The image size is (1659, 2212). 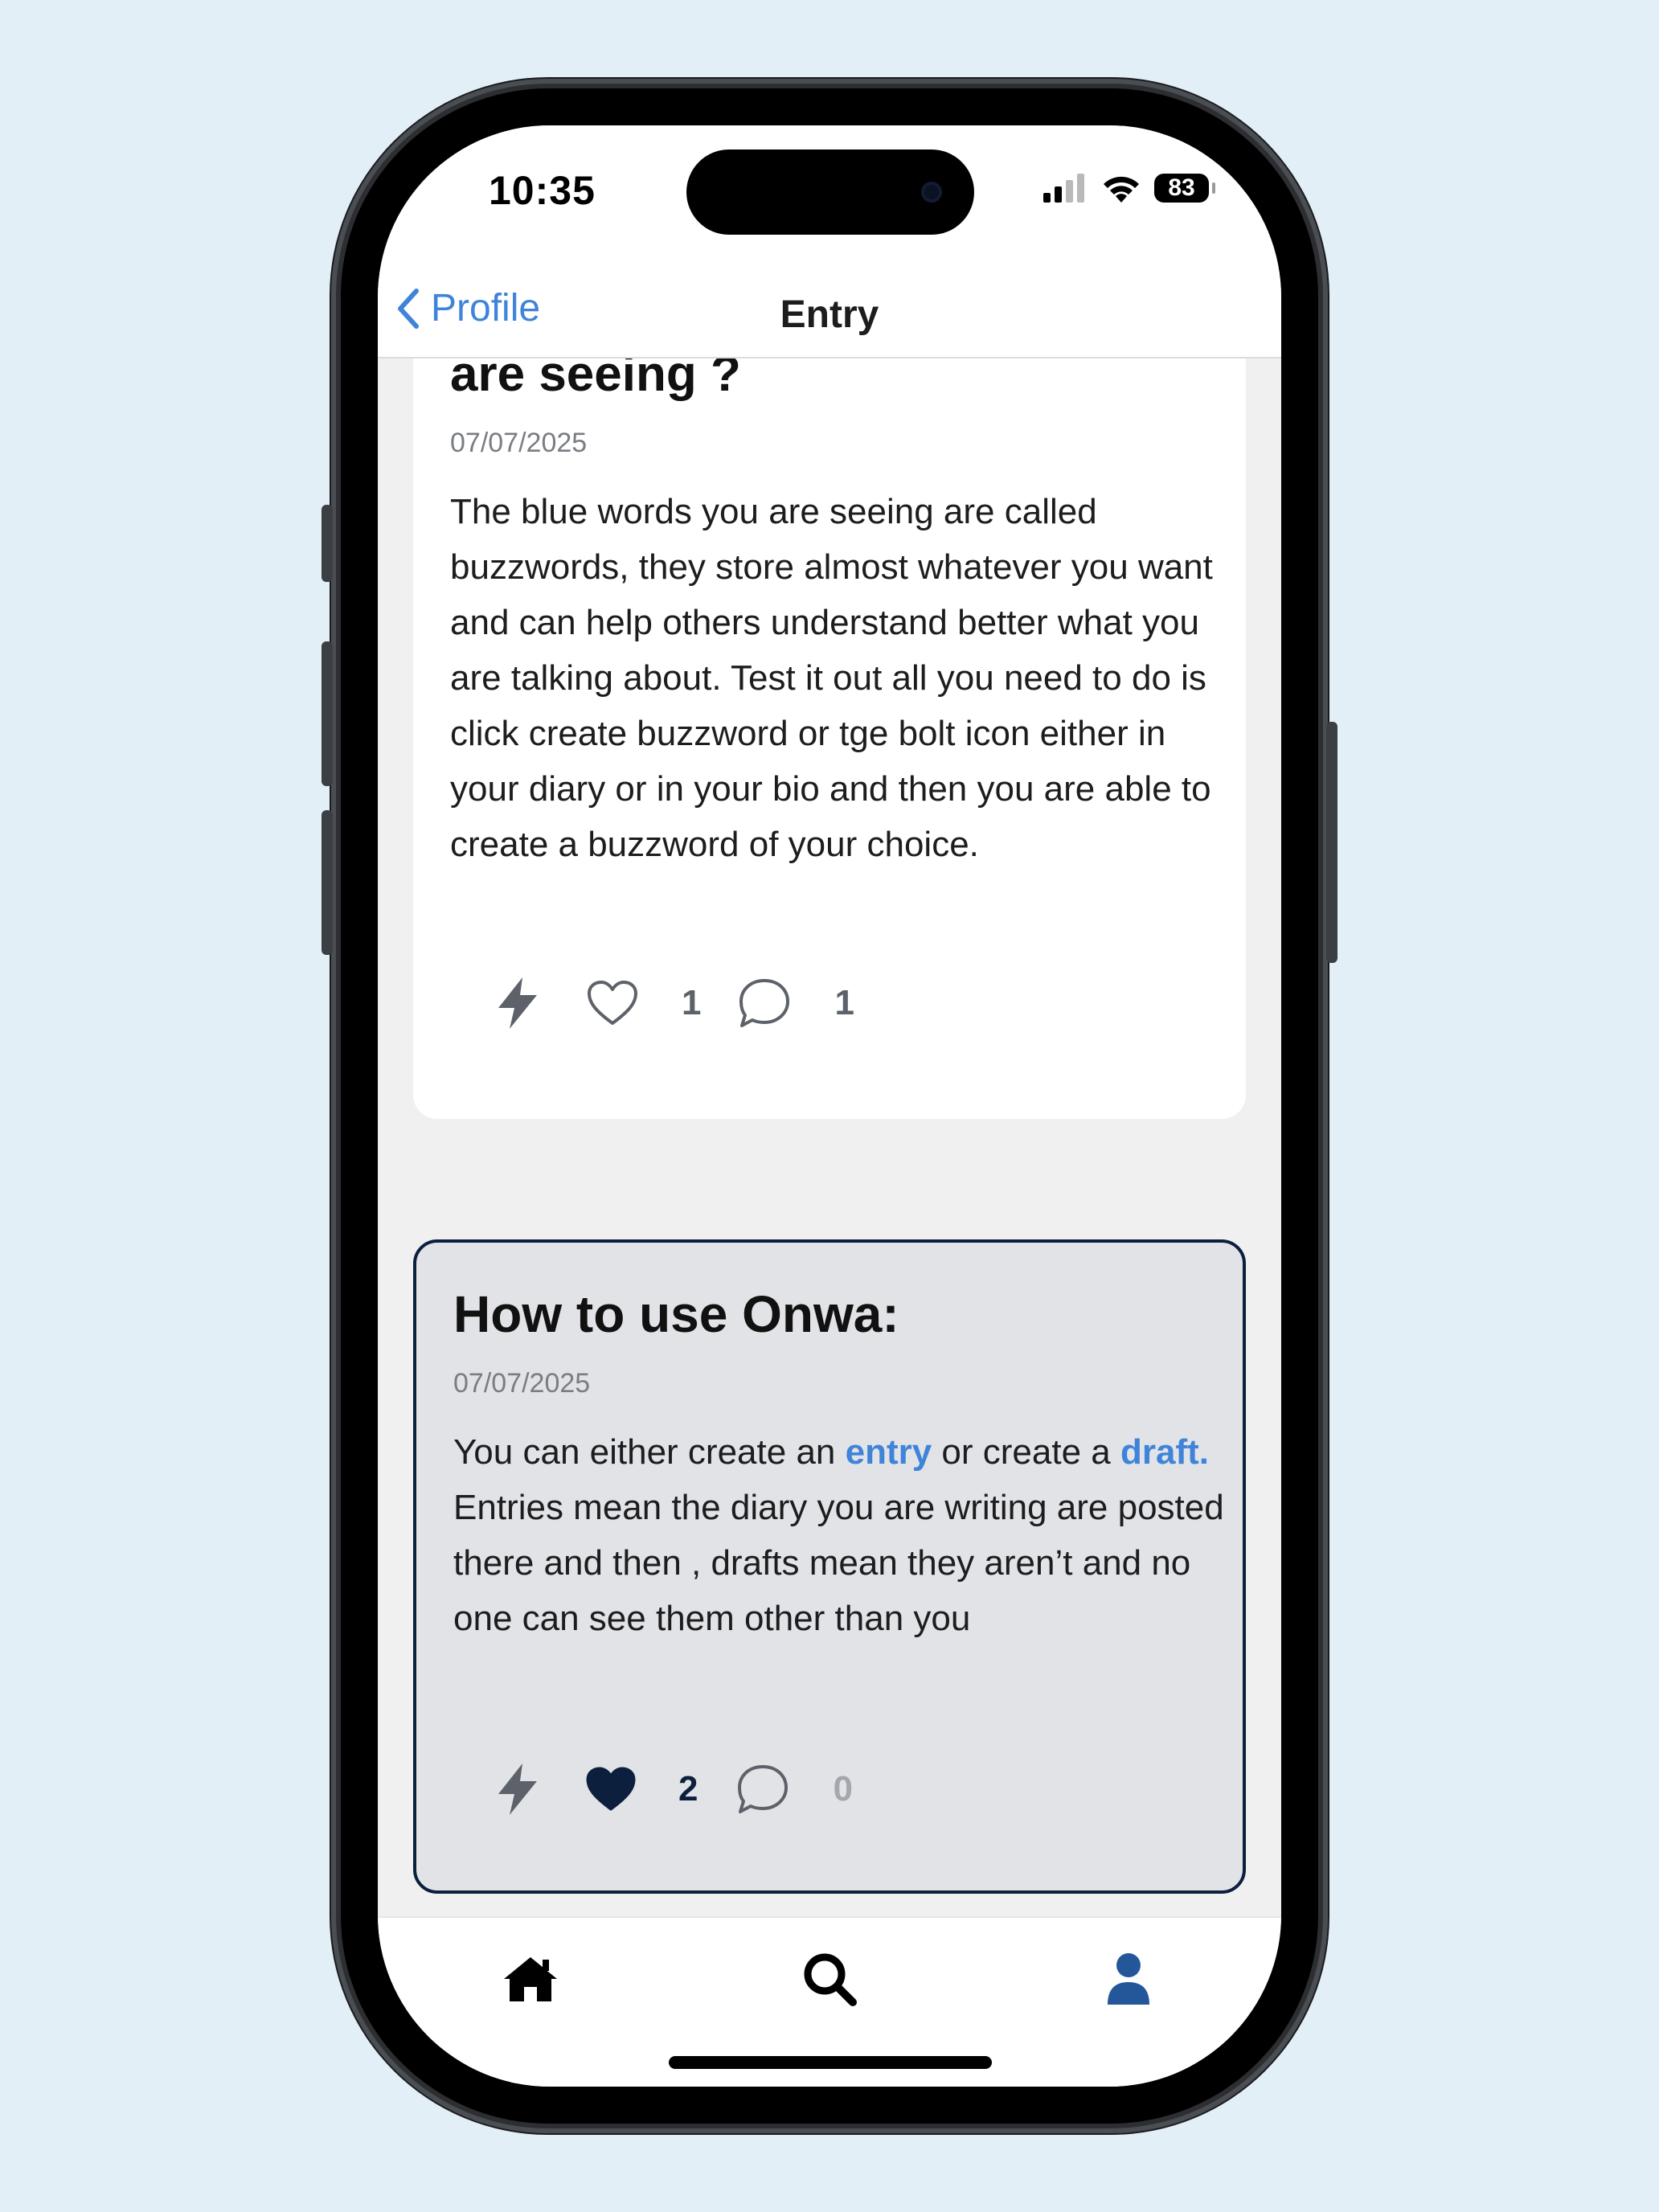 I want to click on power-button, so click(x=1331, y=843).